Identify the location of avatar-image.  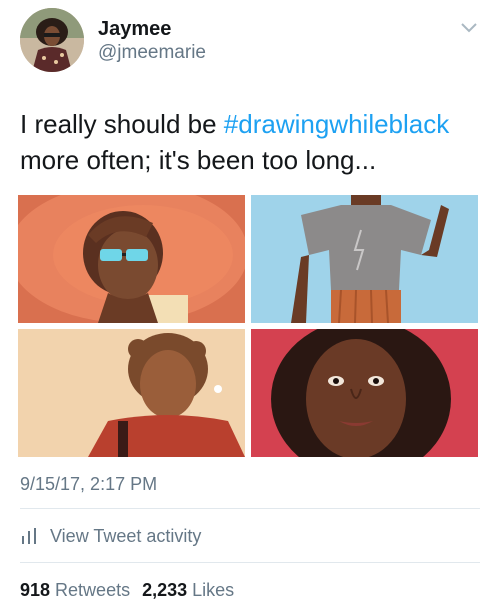
(52, 40).